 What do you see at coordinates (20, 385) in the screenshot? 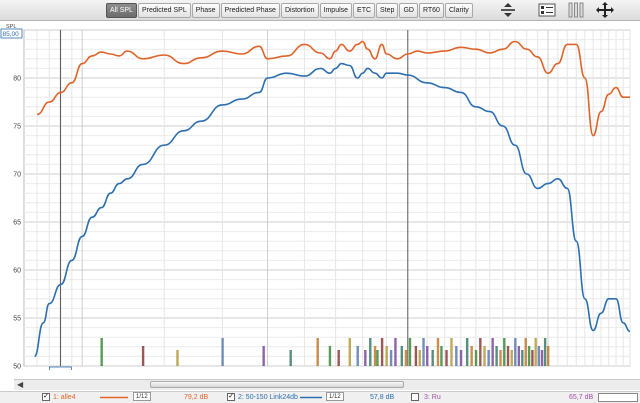
I see `scroll-left-icon: ◀` at bounding box center [20, 385].